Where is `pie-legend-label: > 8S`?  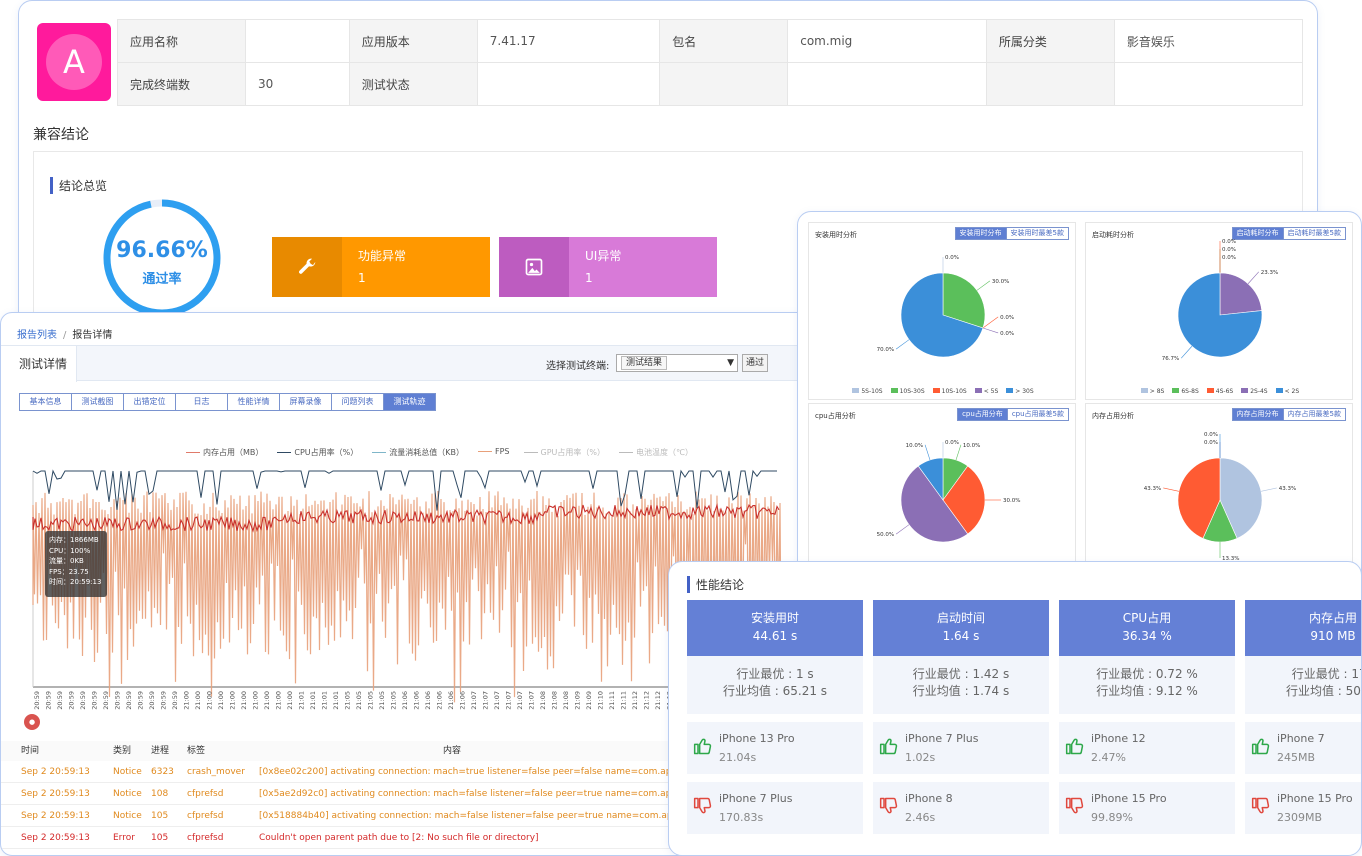 pie-legend-label: > 8S is located at coordinates (1157, 391).